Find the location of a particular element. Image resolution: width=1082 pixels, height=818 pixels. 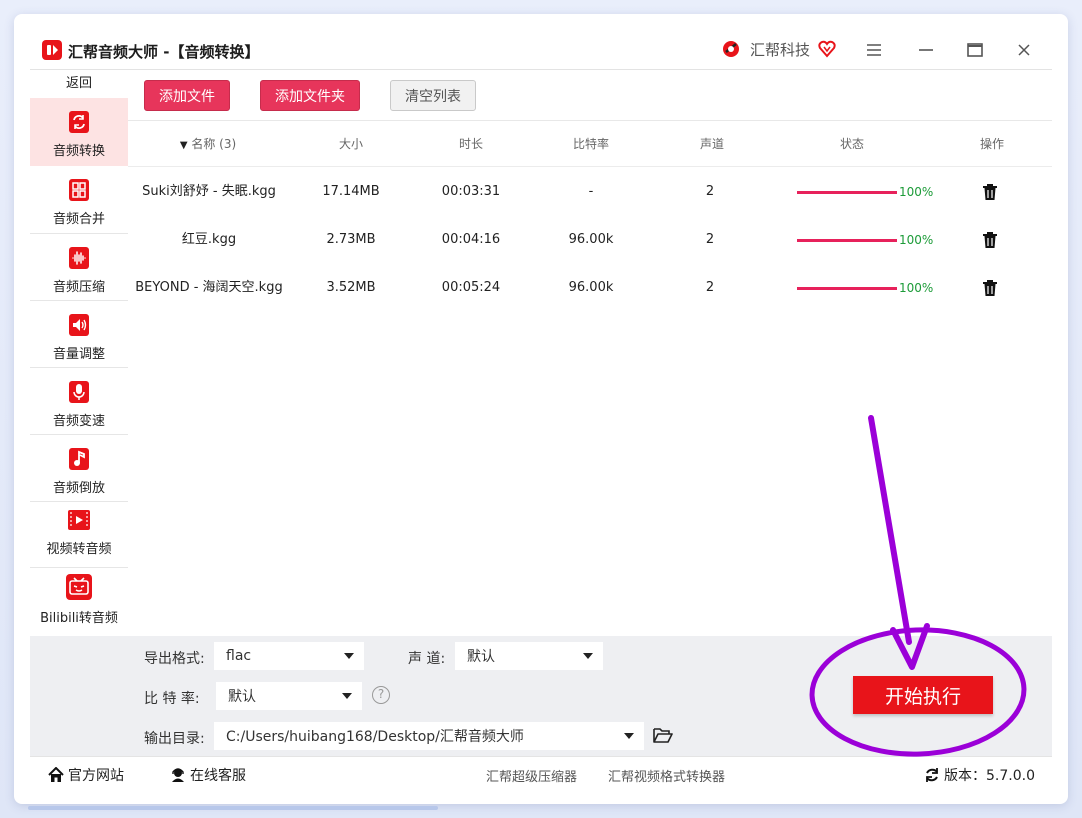

version-info: 版本：5.7.0.0 is located at coordinates (979, 775).